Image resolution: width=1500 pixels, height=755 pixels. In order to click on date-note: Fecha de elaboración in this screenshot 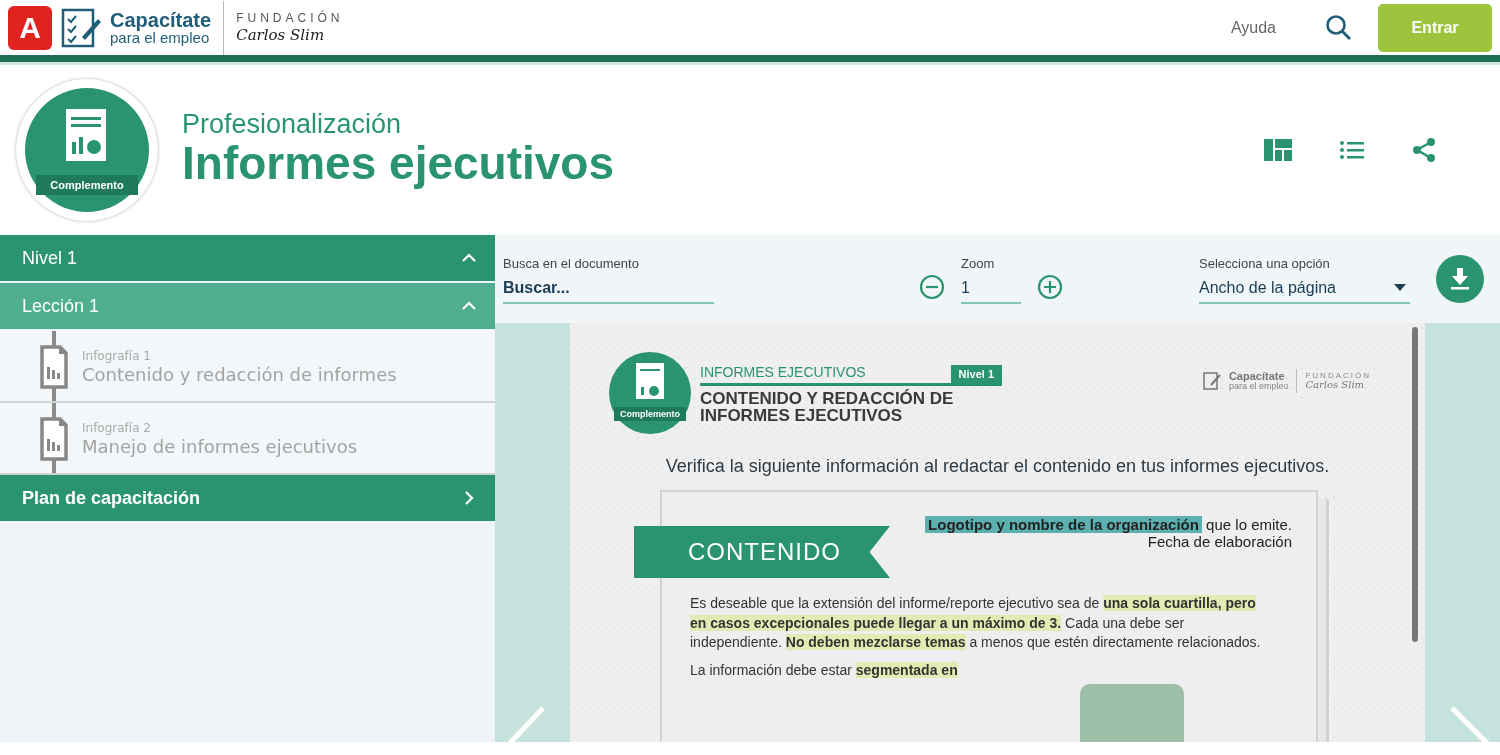, I will do `click(1219, 542)`.